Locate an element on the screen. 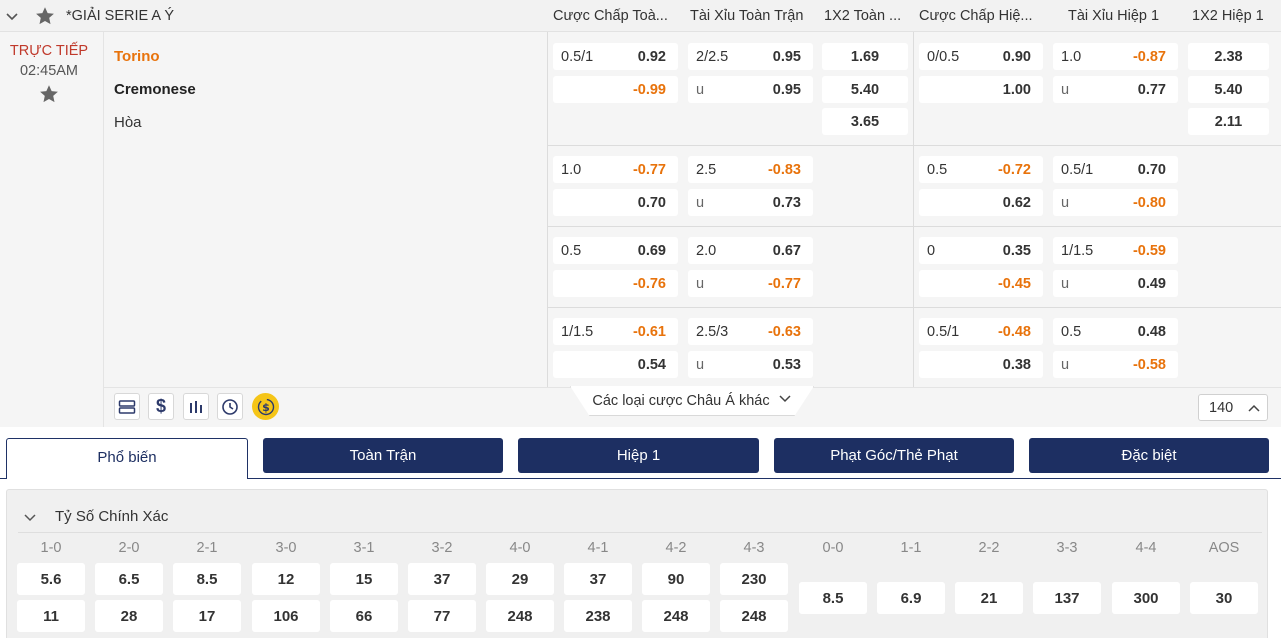 The height and width of the screenshot is (638, 1281). draw-label: Hòa is located at coordinates (128, 122).